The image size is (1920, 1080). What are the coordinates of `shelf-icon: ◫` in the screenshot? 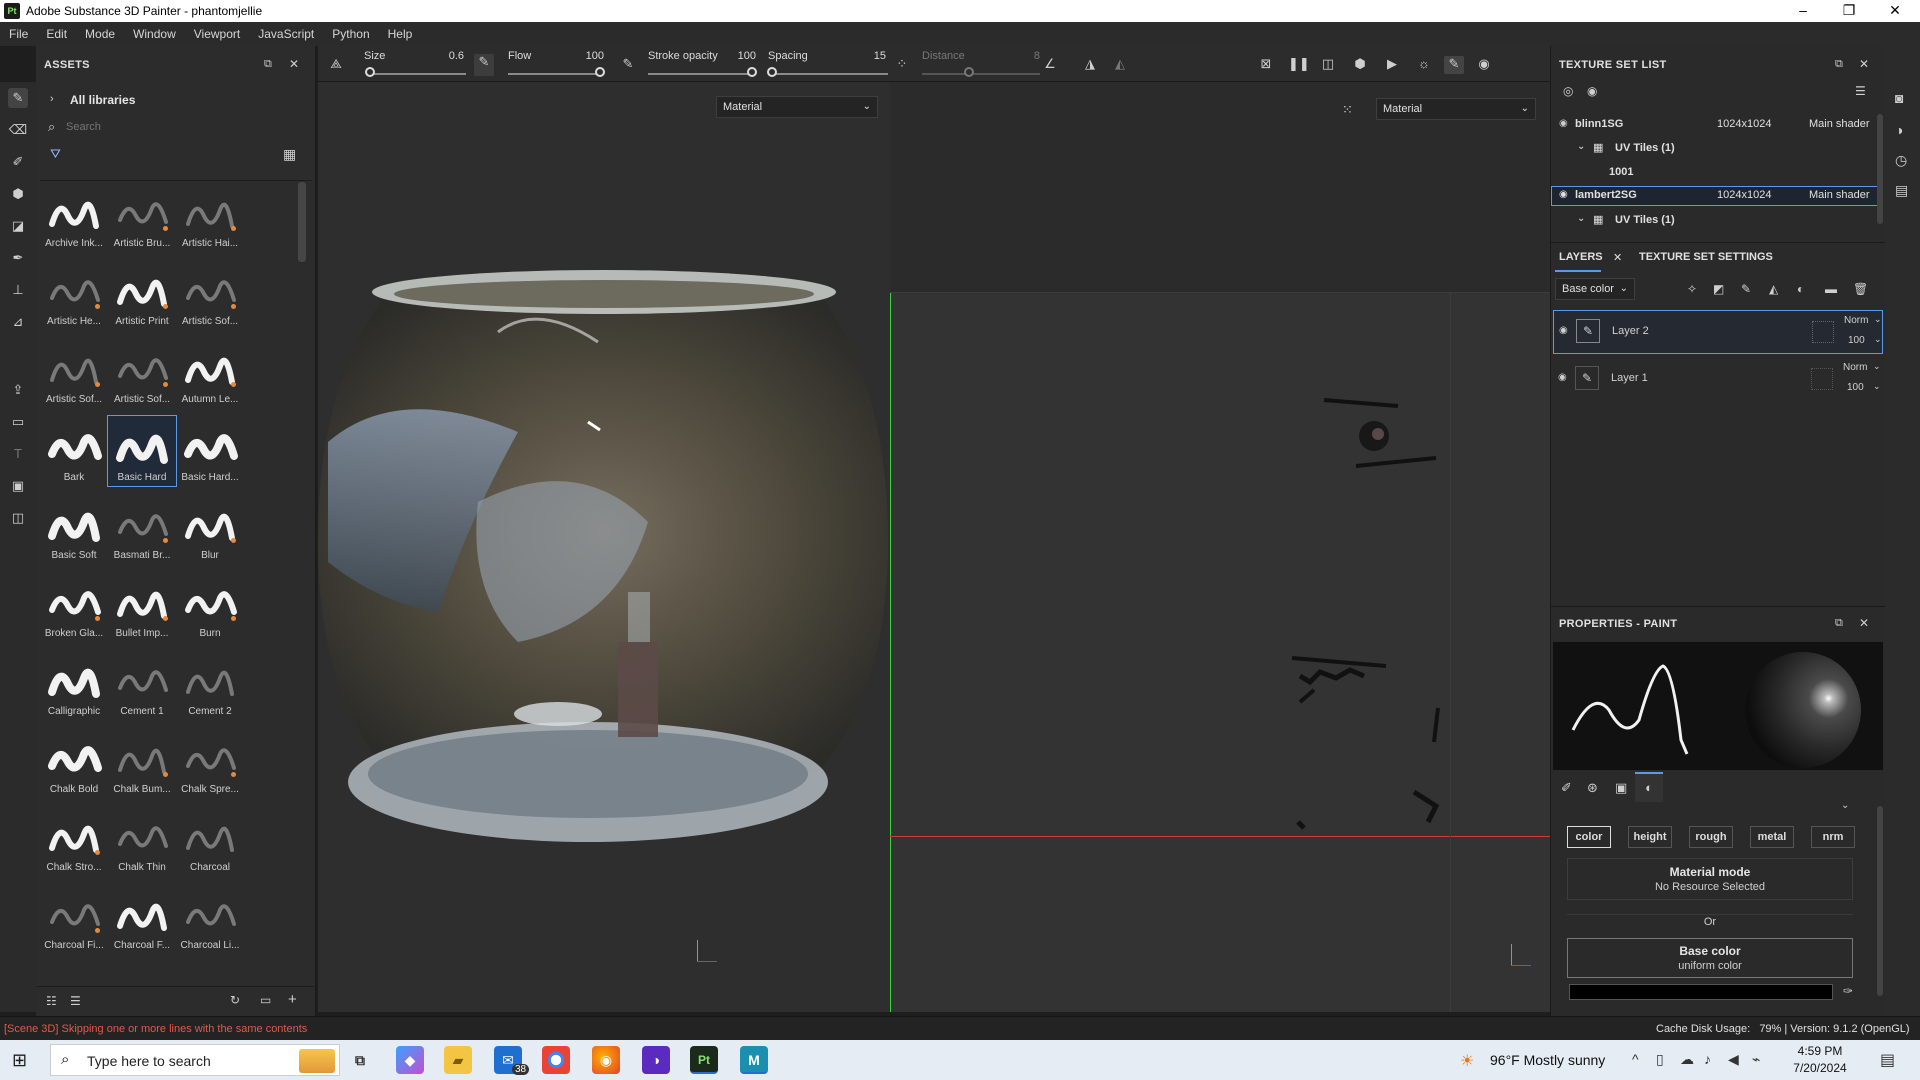 It's located at (18, 518).